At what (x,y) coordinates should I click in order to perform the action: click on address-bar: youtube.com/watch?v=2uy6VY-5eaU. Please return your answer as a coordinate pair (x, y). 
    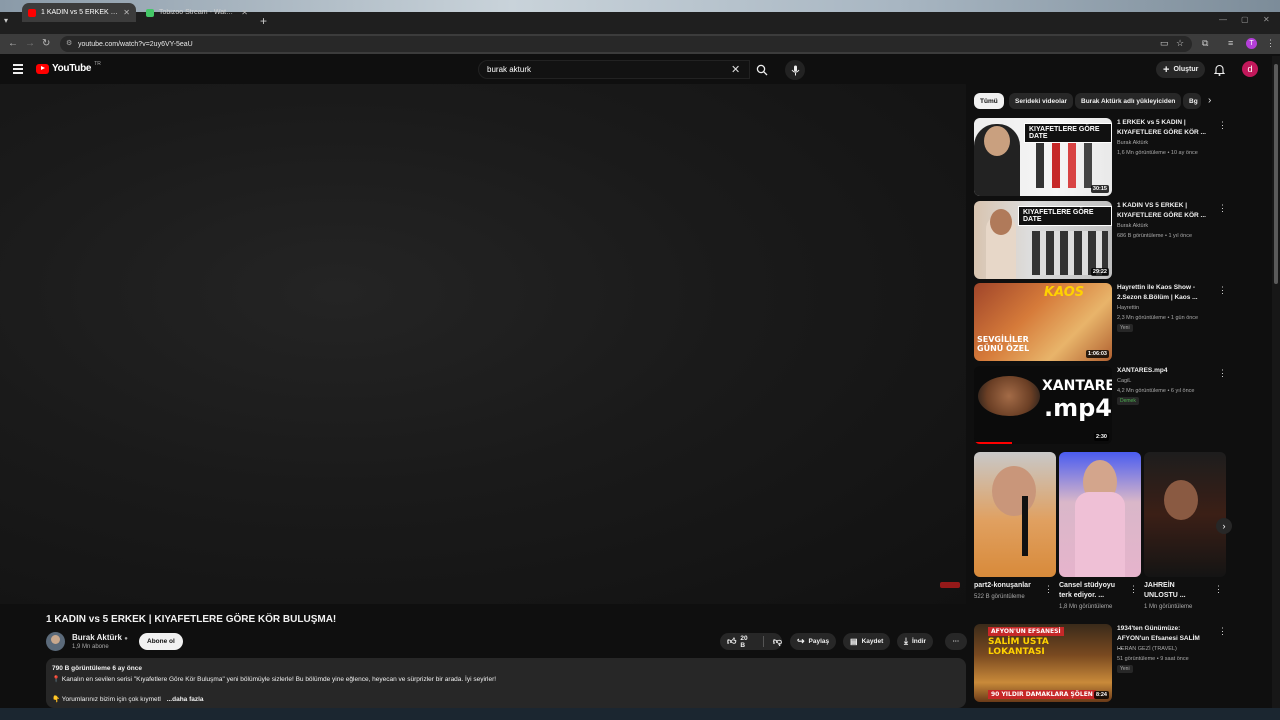
    Looking at the image, I should click on (626, 44).